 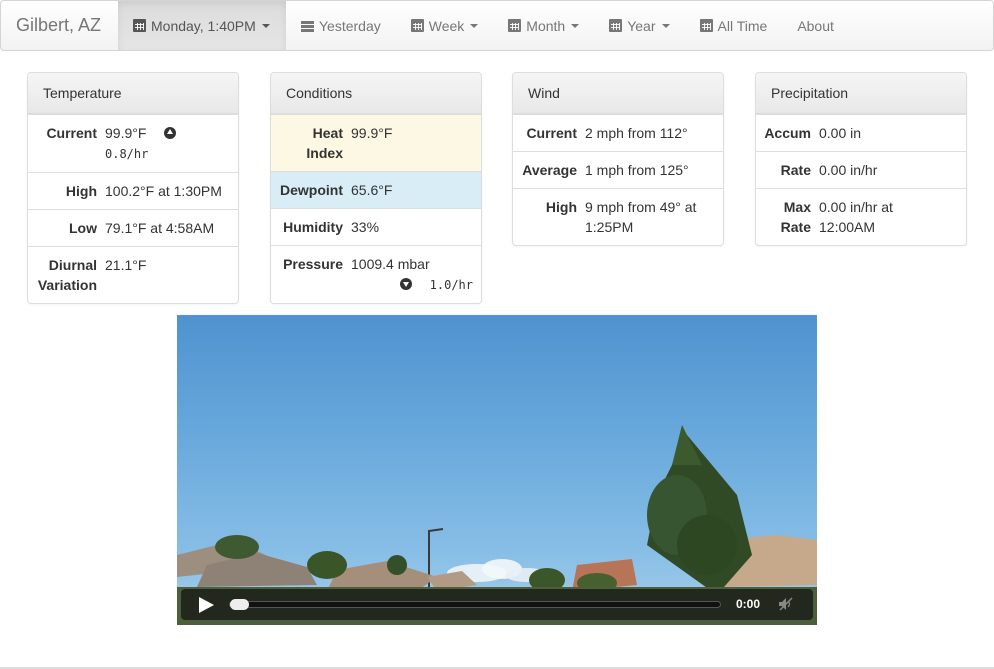 What do you see at coordinates (856, 207) in the screenshot?
I see `row-value-line: 0.00 in/hr at` at bounding box center [856, 207].